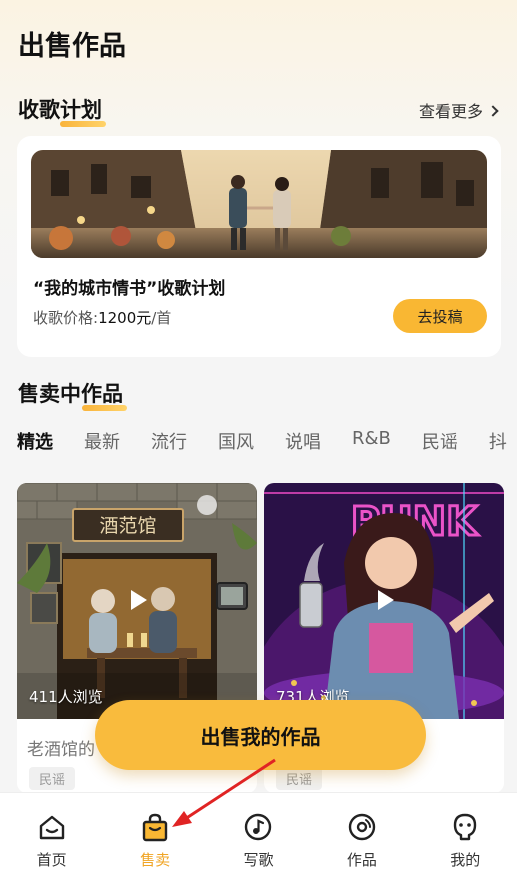  What do you see at coordinates (440, 443) in the screenshot?
I see `tab-folk: 民谣` at bounding box center [440, 443].